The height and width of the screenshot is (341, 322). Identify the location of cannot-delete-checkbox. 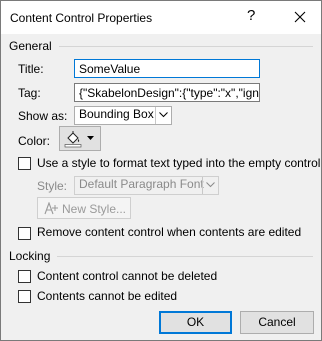
(24, 276).